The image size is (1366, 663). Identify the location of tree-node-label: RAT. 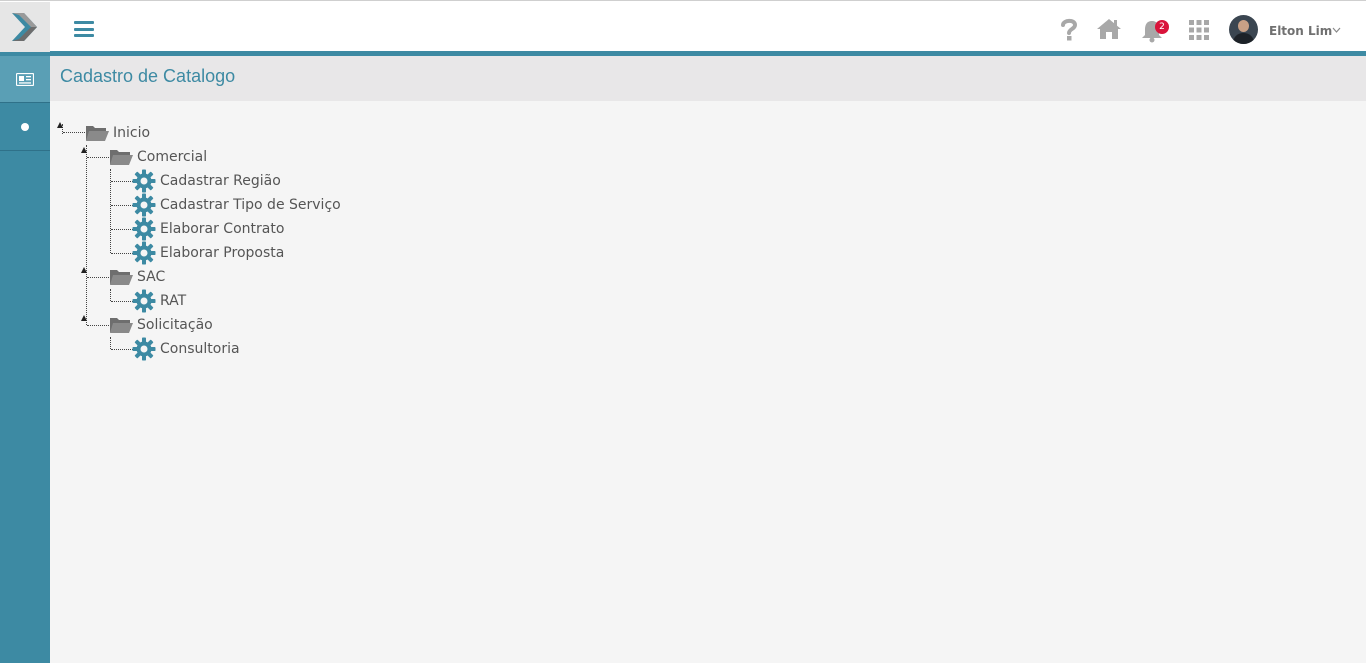
(173, 301).